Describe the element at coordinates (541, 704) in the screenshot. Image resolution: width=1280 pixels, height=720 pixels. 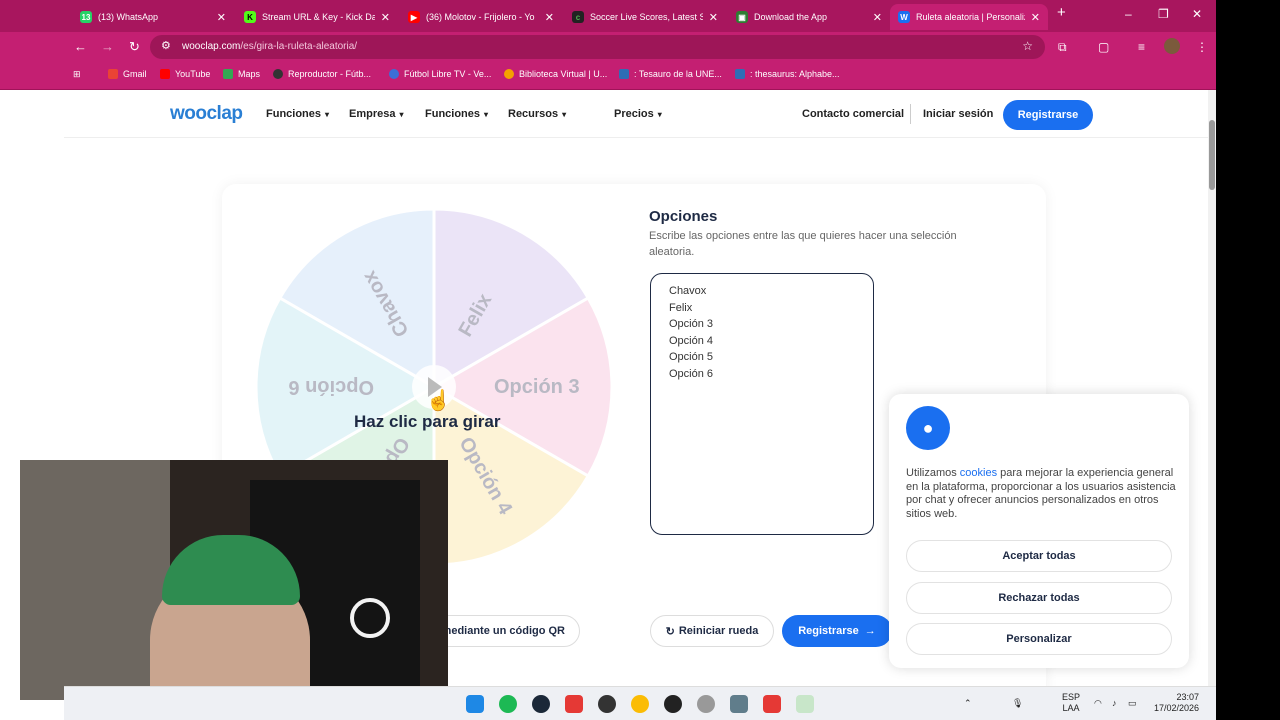
I see `steam-icon` at that location.